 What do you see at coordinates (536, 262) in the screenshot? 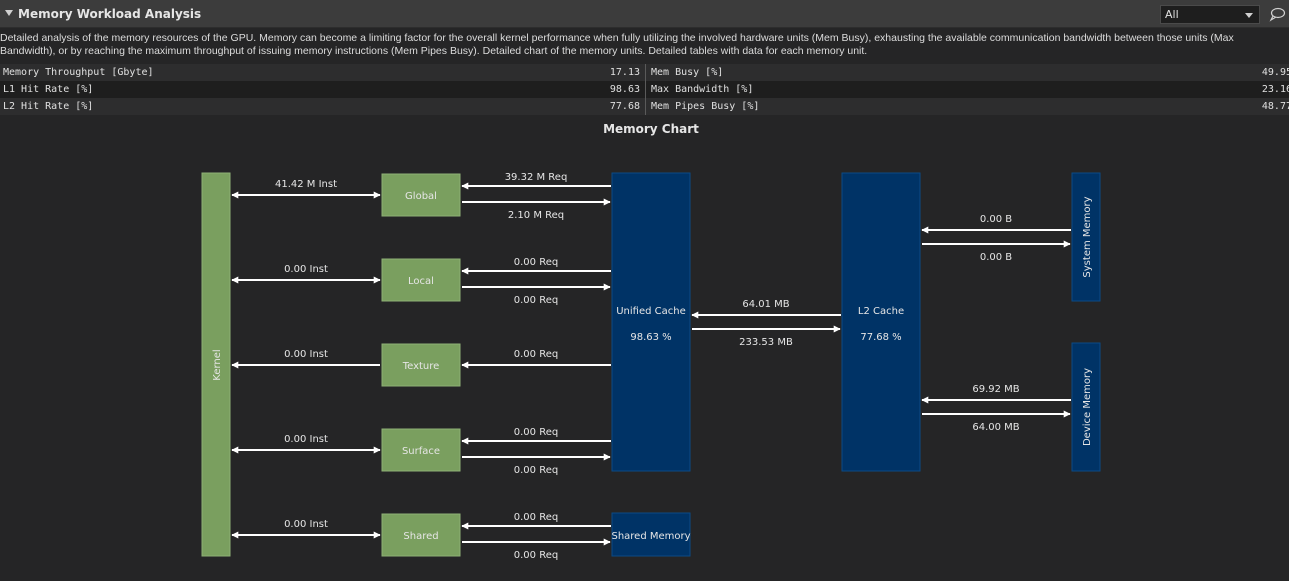
I see `local-req-top-label: 0.00 Req` at bounding box center [536, 262].